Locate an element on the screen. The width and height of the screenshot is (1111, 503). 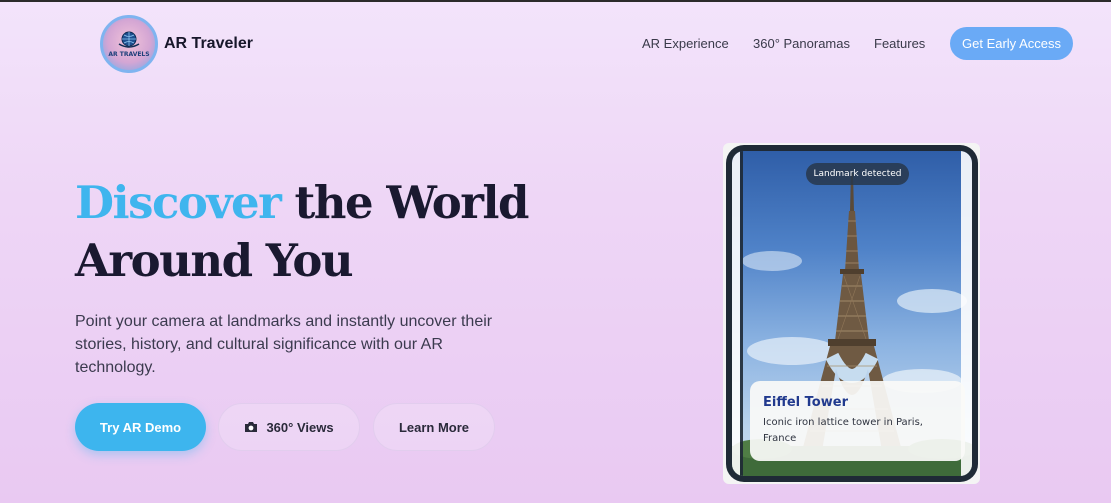
globe-logo-icon is located at coordinates (129, 39).